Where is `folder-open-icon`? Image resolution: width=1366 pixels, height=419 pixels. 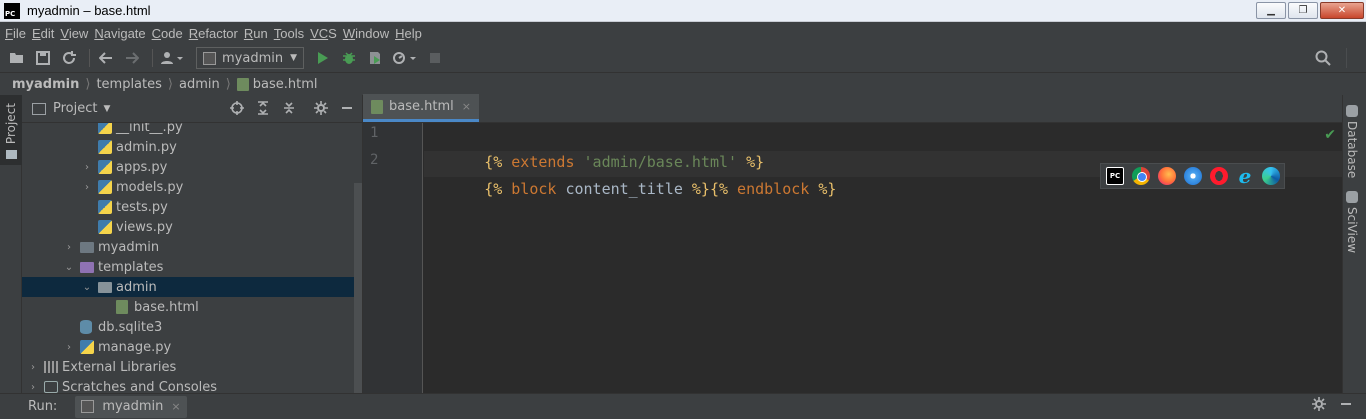
folder-open-icon is located at coordinates (17, 58).